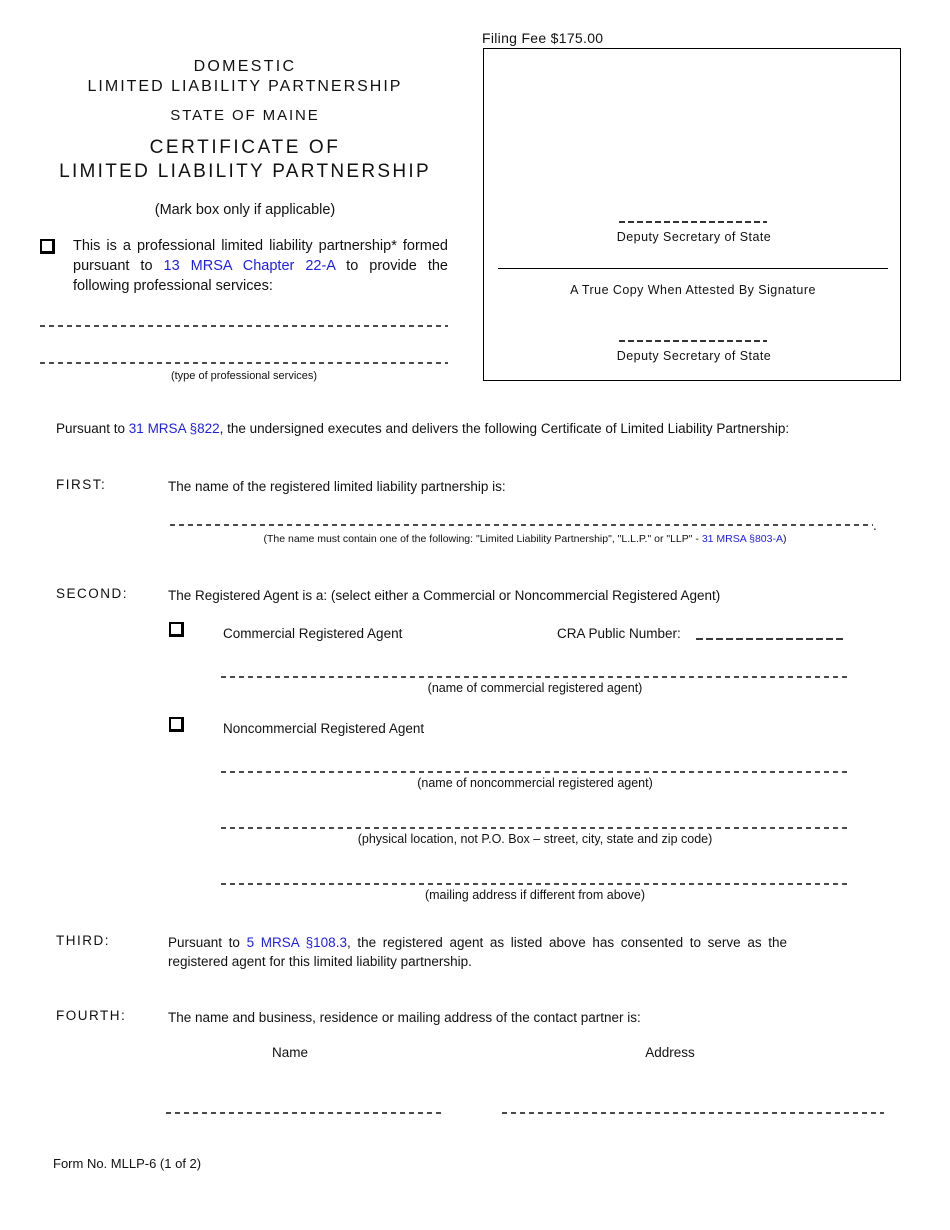 This screenshot has width=950, height=1230. Describe the element at coordinates (250, 266) in the screenshot. I see `link-13-mrsa-chapter-22a: 13 MRSA Chapter 22-A` at that location.